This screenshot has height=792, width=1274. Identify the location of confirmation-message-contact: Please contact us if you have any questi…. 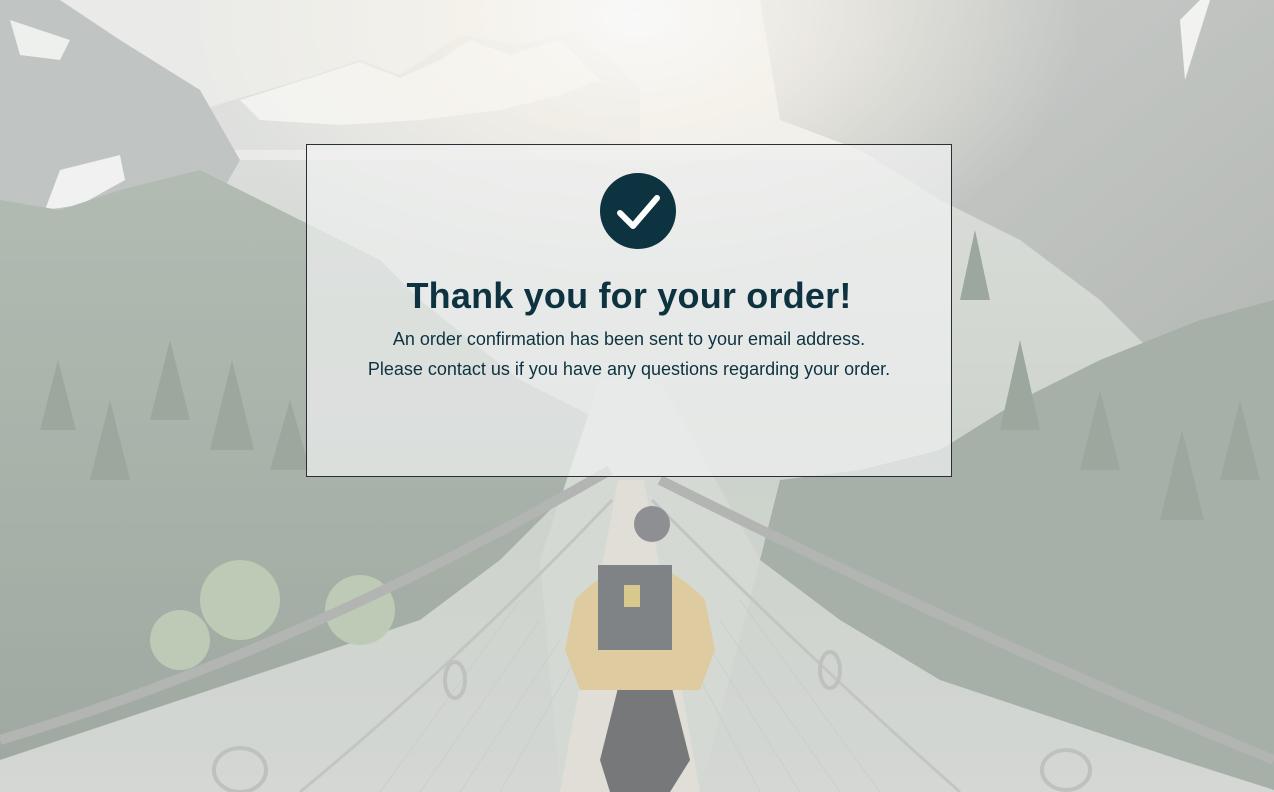
(629, 369).